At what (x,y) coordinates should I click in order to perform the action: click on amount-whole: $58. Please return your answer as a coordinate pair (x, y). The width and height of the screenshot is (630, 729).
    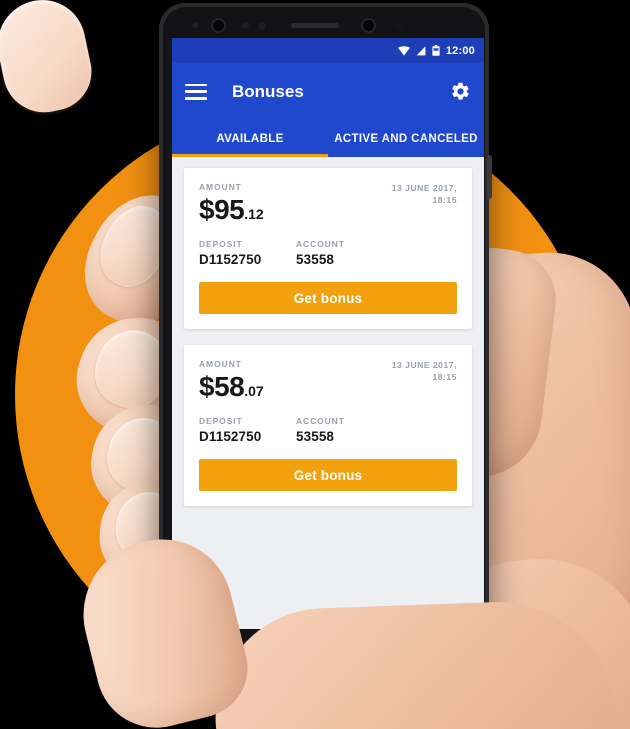
    Looking at the image, I should click on (222, 386).